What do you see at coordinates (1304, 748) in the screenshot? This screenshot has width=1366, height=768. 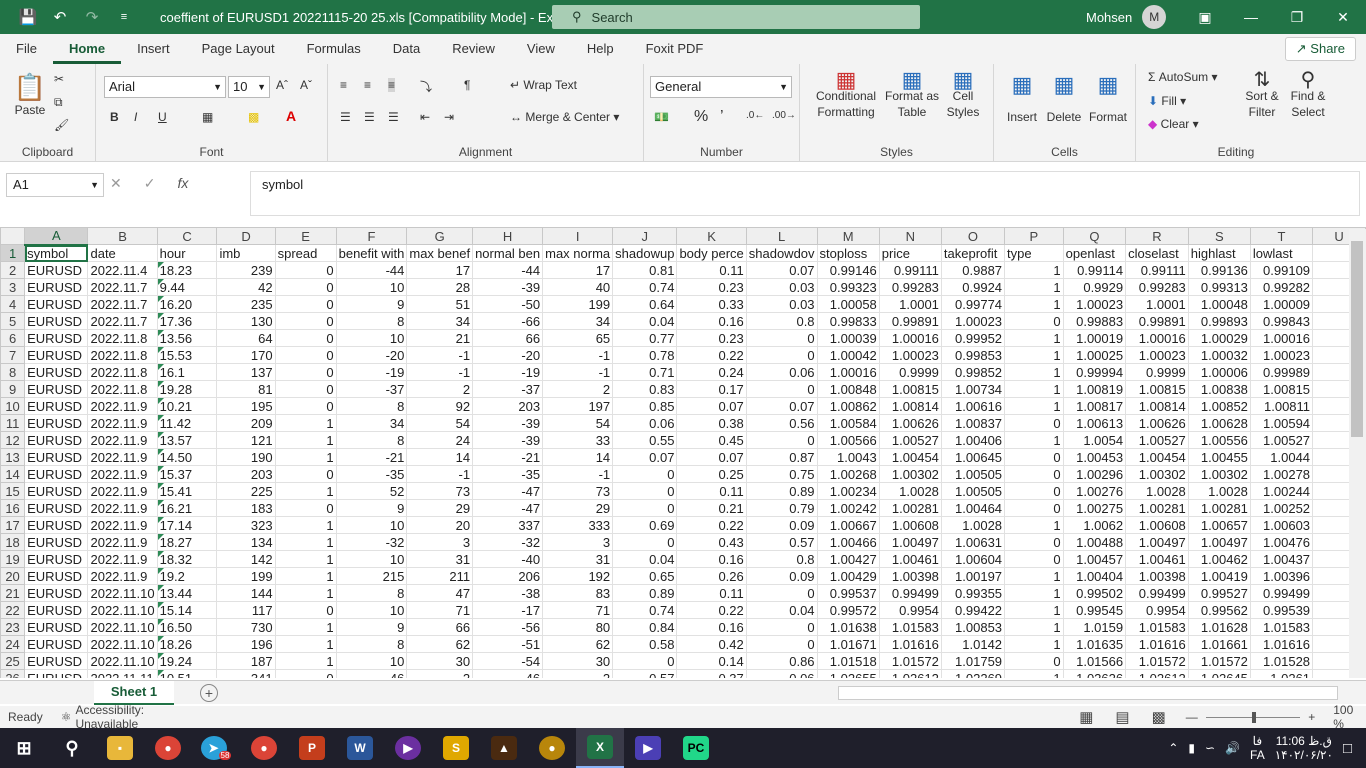 I see `clock: 11:06 ق.ظ ۱۴۰۲/۰۶/۲۰` at bounding box center [1304, 748].